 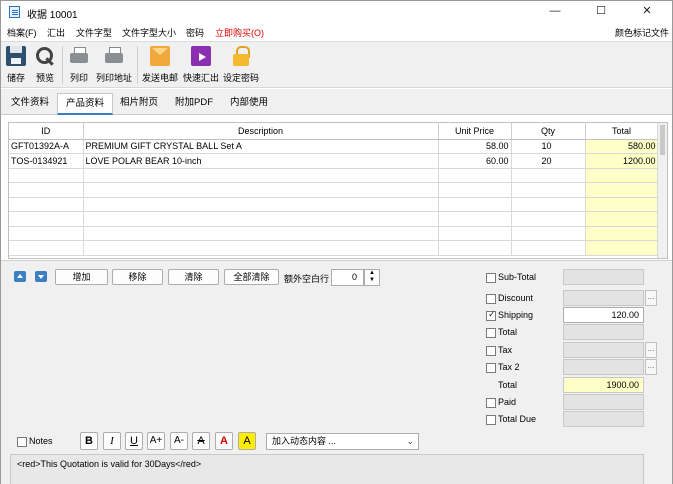 I want to click on column-header-total: Total, so click(x=622, y=131).